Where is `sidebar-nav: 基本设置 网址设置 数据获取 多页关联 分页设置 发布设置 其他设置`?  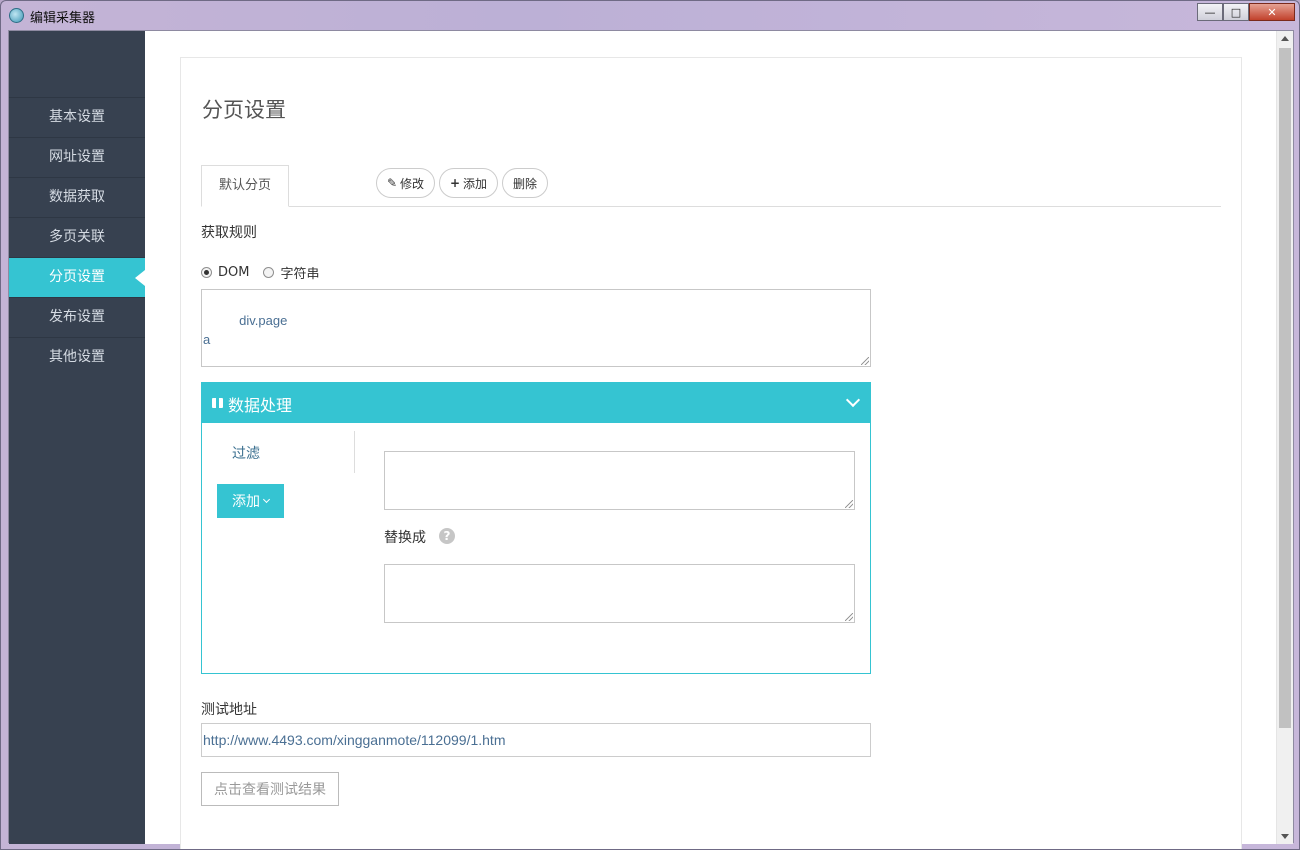
sidebar-nav: 基本设置 网址设置 数据获取 多页关联 分页设置 发布设置 其他设置 is located at coordinates (77, 237).